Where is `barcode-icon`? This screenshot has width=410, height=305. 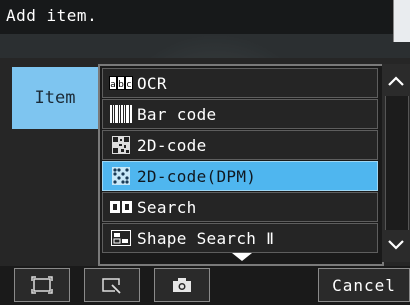 barcode-icon is located at coordinates (121, 114).